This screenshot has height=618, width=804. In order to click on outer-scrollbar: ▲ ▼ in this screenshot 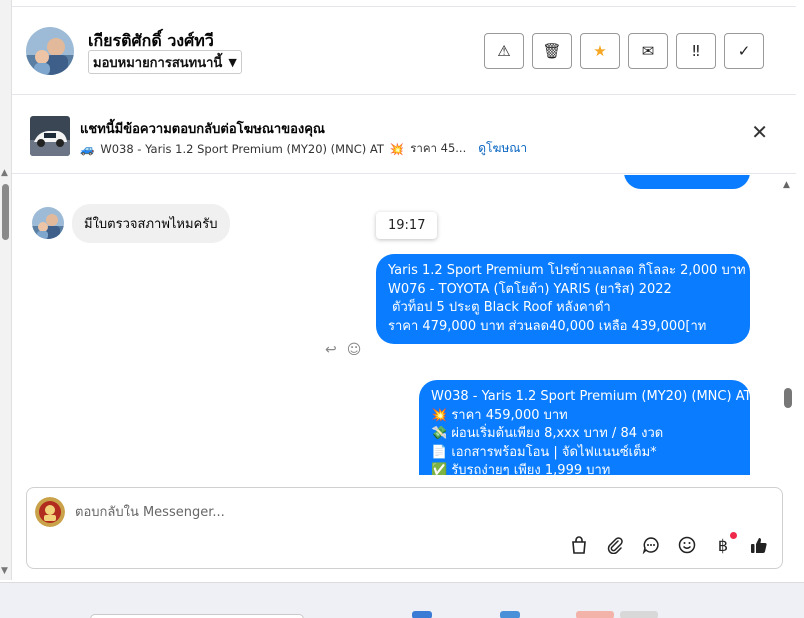, I will do `click(6, 290)`.